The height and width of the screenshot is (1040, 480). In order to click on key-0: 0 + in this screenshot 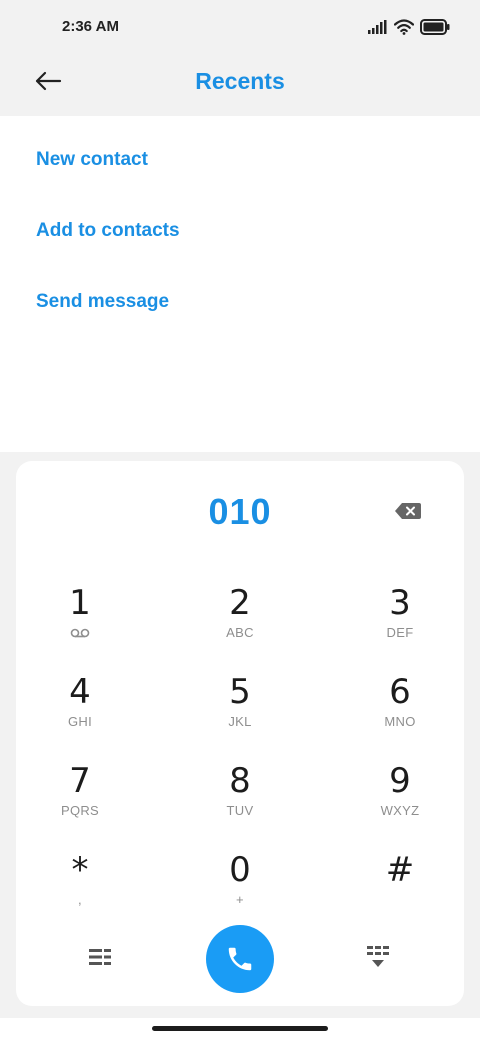, I will do `click(240, 890)`.